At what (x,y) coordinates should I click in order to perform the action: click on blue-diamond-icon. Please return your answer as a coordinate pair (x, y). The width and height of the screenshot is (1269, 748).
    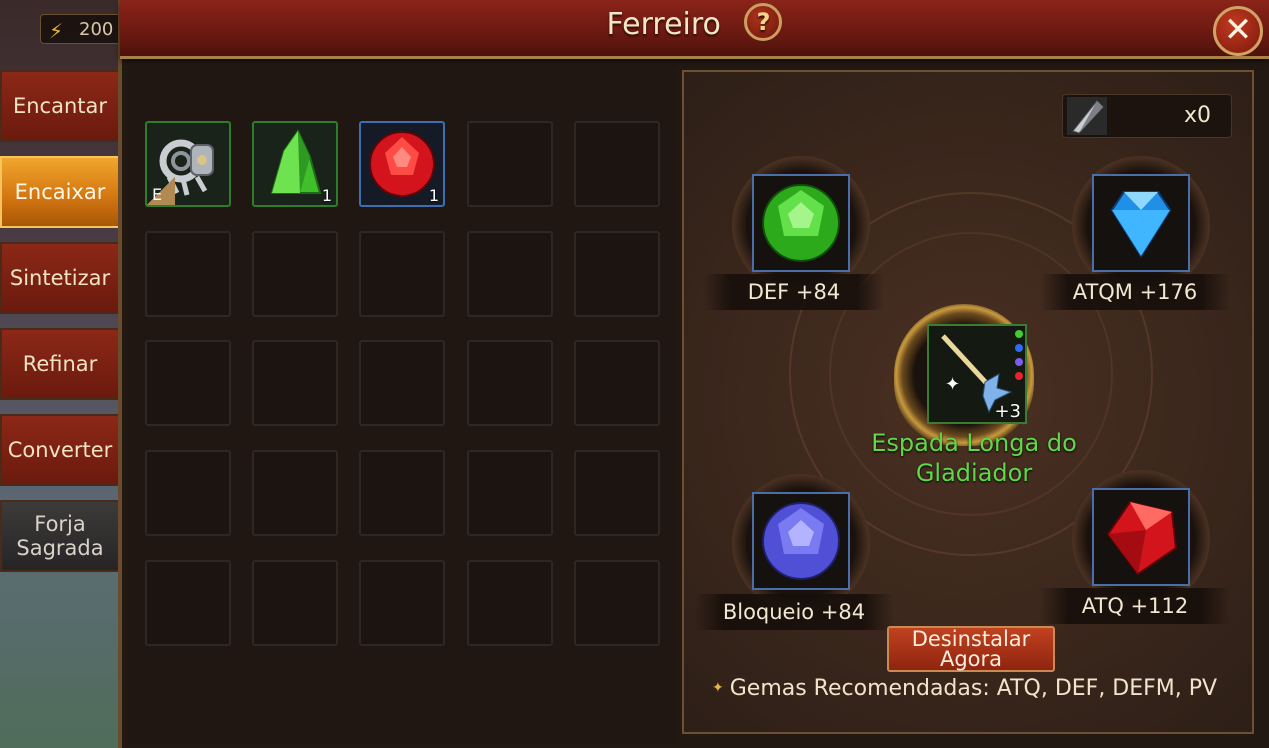
    Looking at the image, I should click on (1141, 224).